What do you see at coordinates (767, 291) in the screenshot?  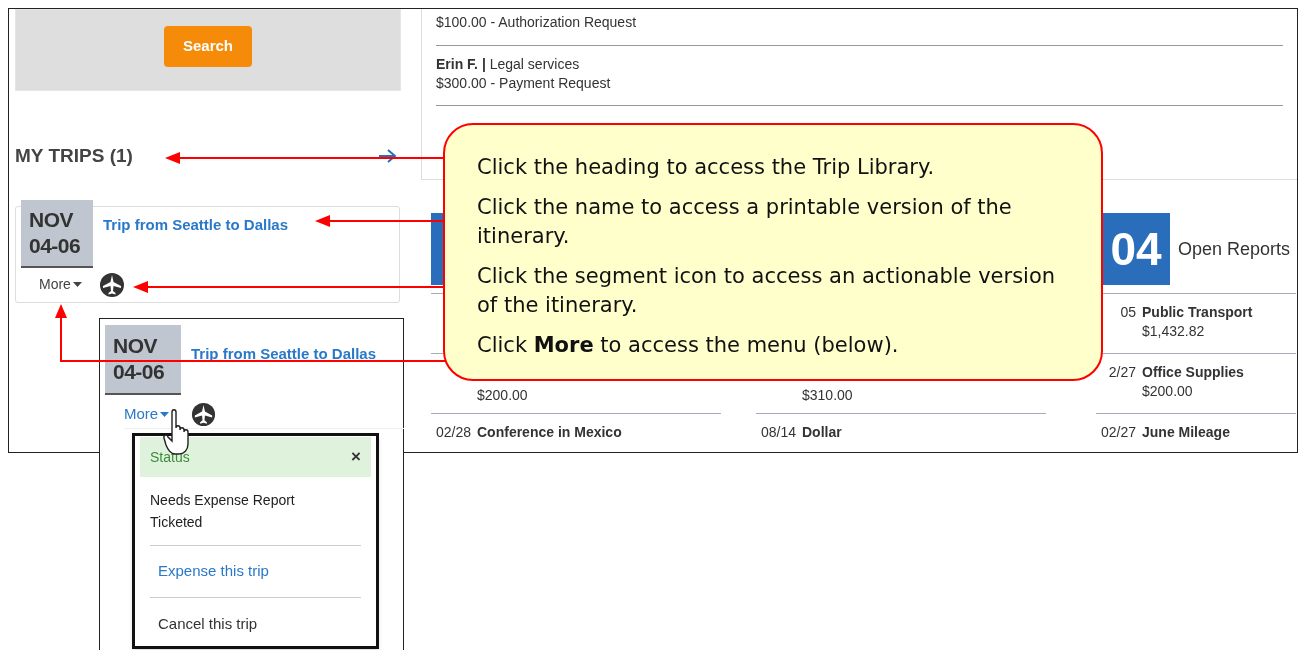 I see `callout-text: Click the segment icon to access an actionable version of the itinerary.` at bounding box center [767, 291].